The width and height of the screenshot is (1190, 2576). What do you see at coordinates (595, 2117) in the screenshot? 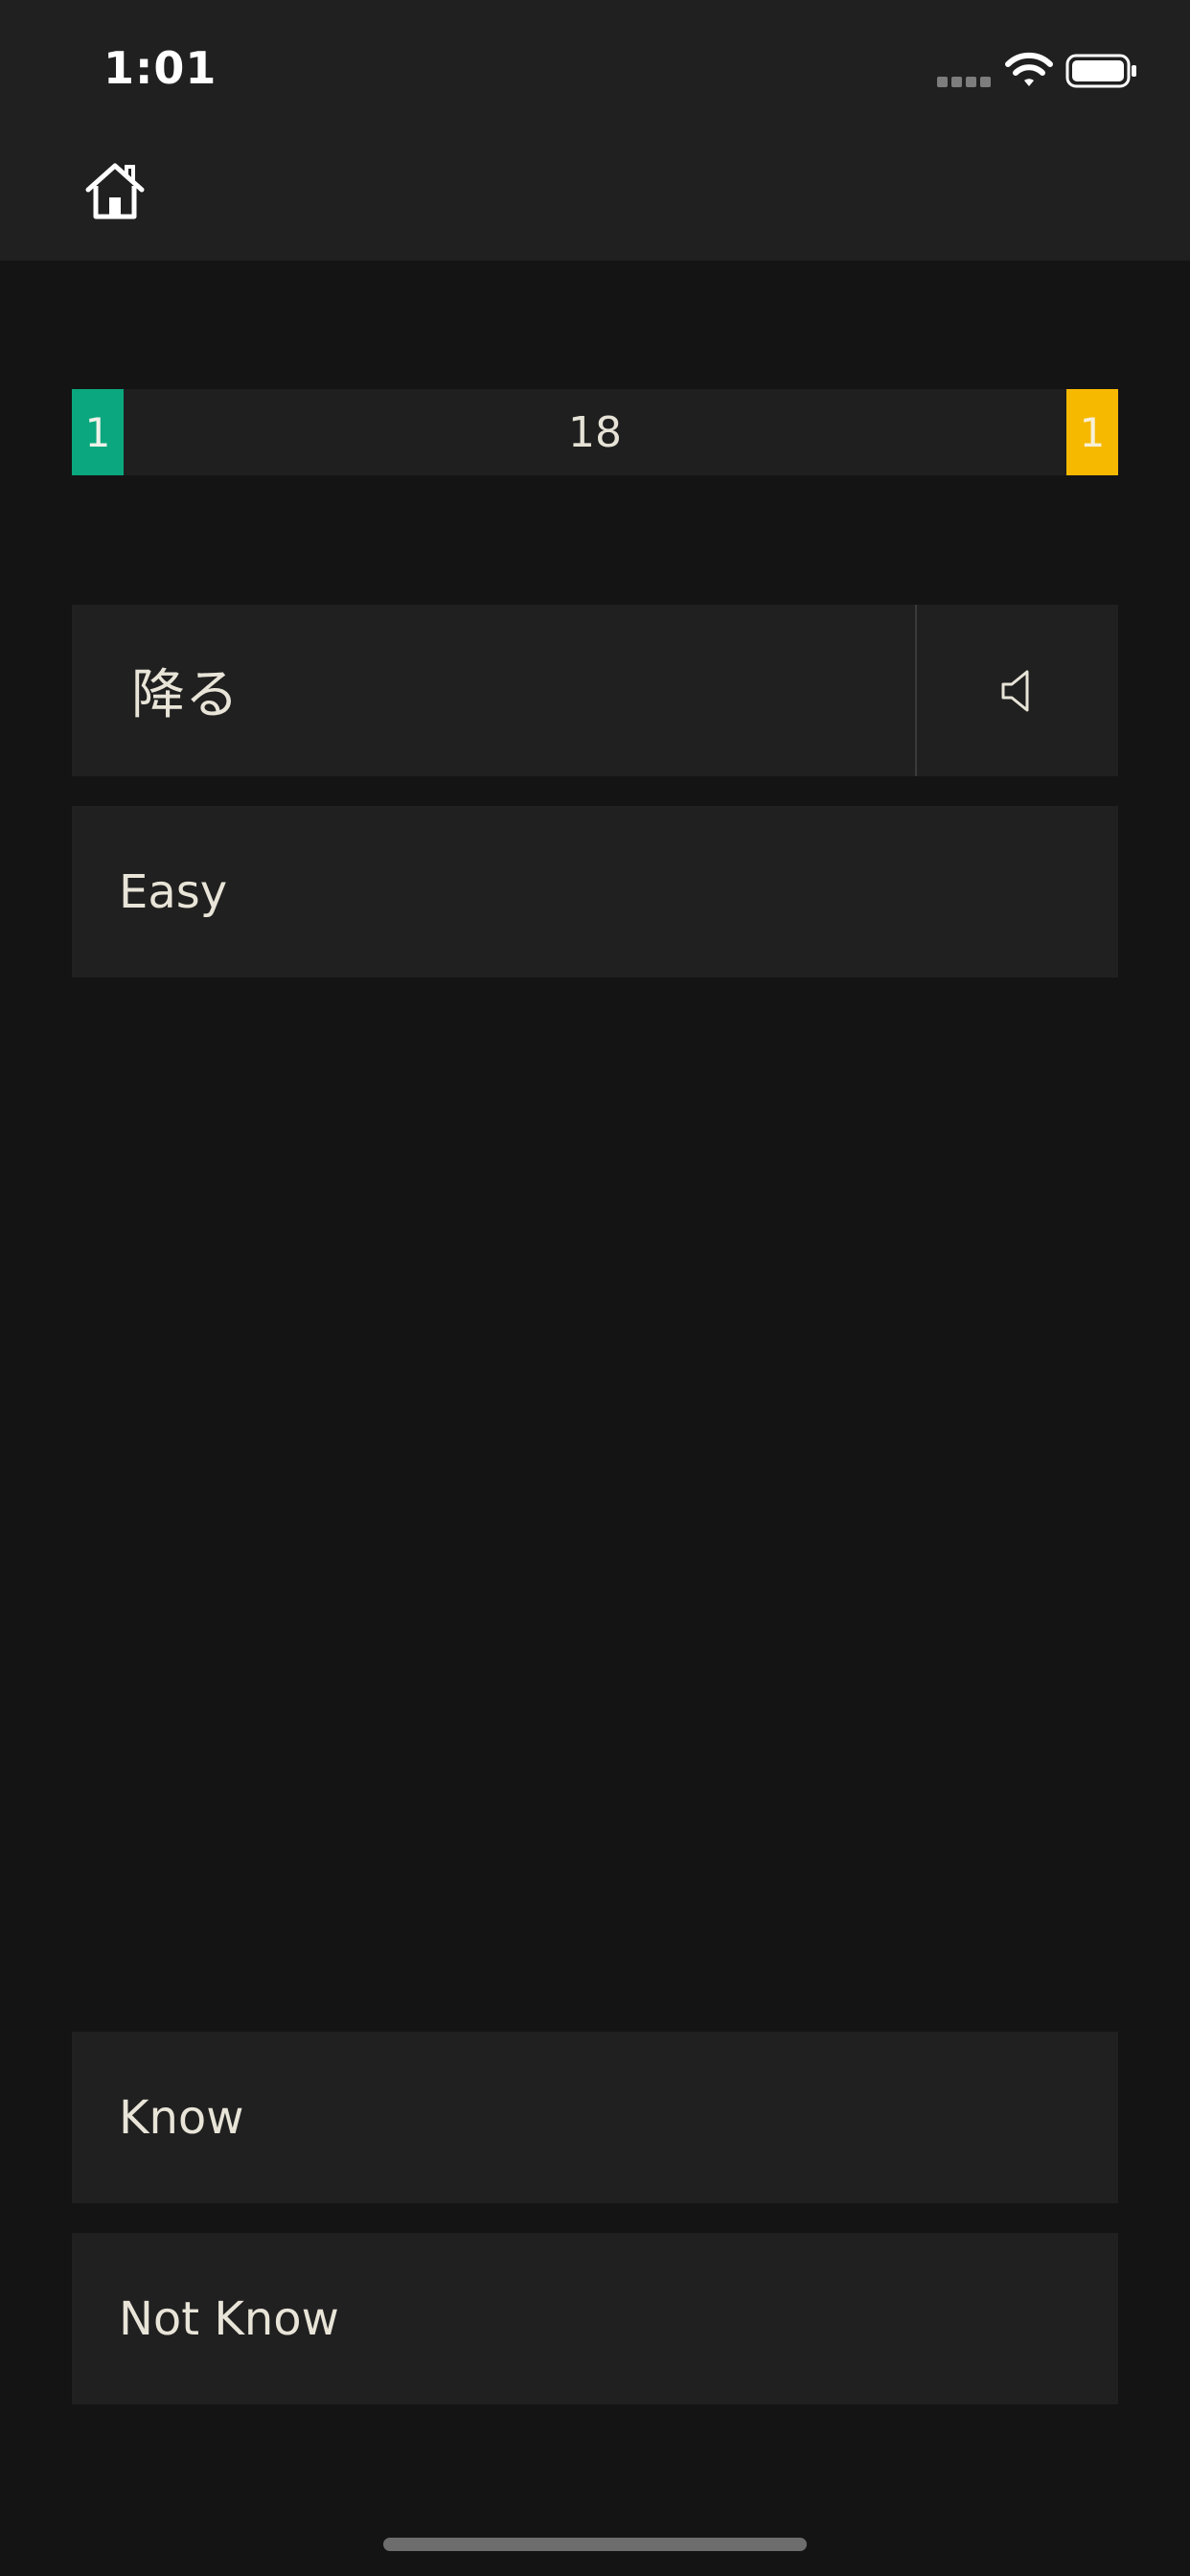
I see `know-button: Know` at bounding box center [595, 2117].